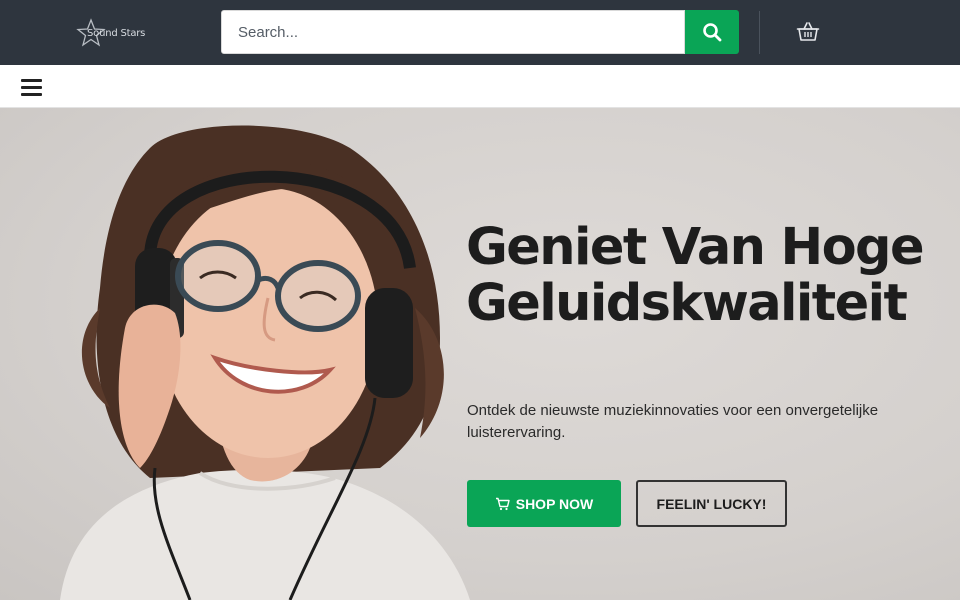 This screenshot has width=960, height=600. Describe the element at coordinates (116, 33) in the screenshot. I see `logo-text: Sound Stars` at that location.